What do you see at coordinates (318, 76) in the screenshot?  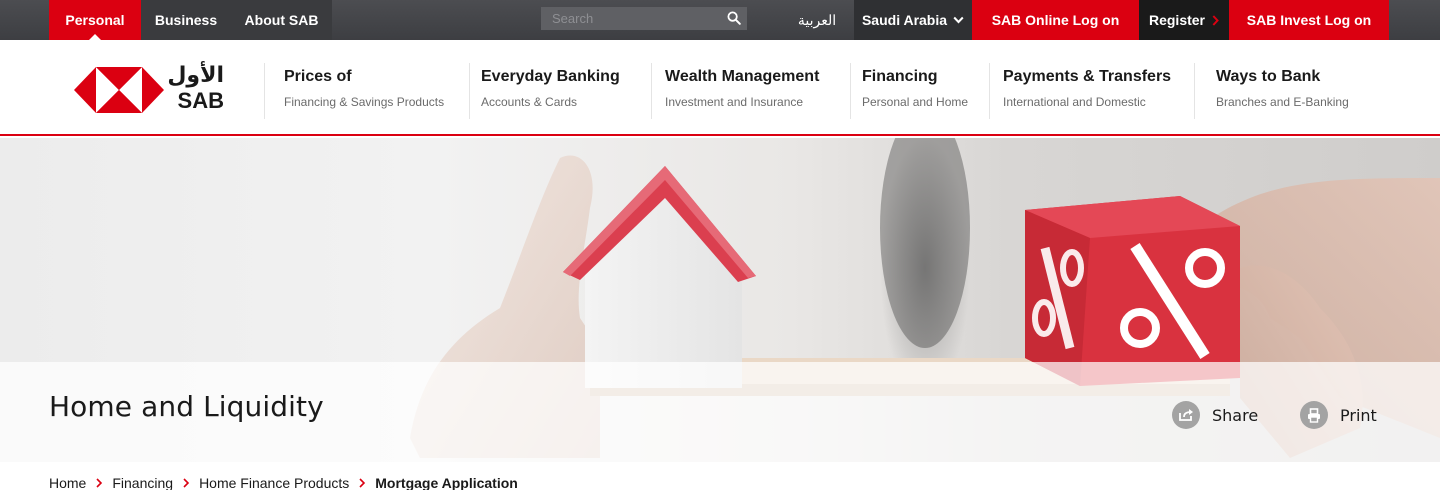 I see `nav-item-title: Prices of` at bounding box center [318, 76].